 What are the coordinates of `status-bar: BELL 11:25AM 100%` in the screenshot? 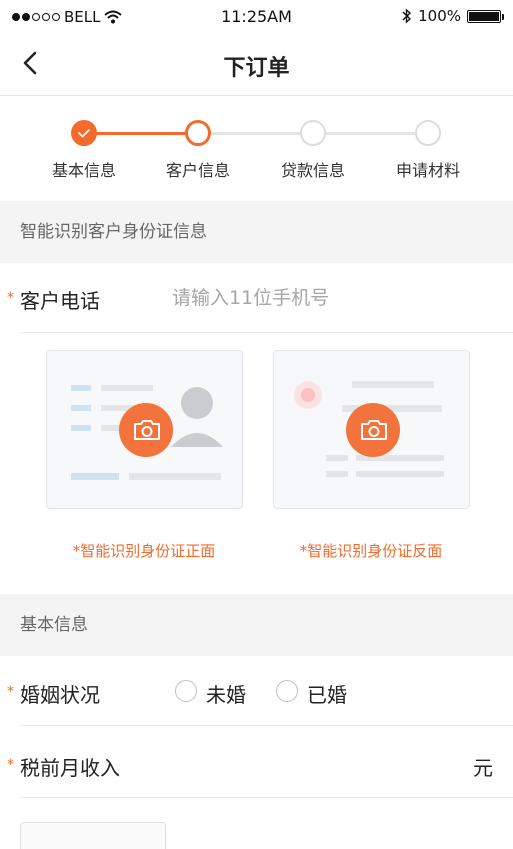 It's located at (256, 17).